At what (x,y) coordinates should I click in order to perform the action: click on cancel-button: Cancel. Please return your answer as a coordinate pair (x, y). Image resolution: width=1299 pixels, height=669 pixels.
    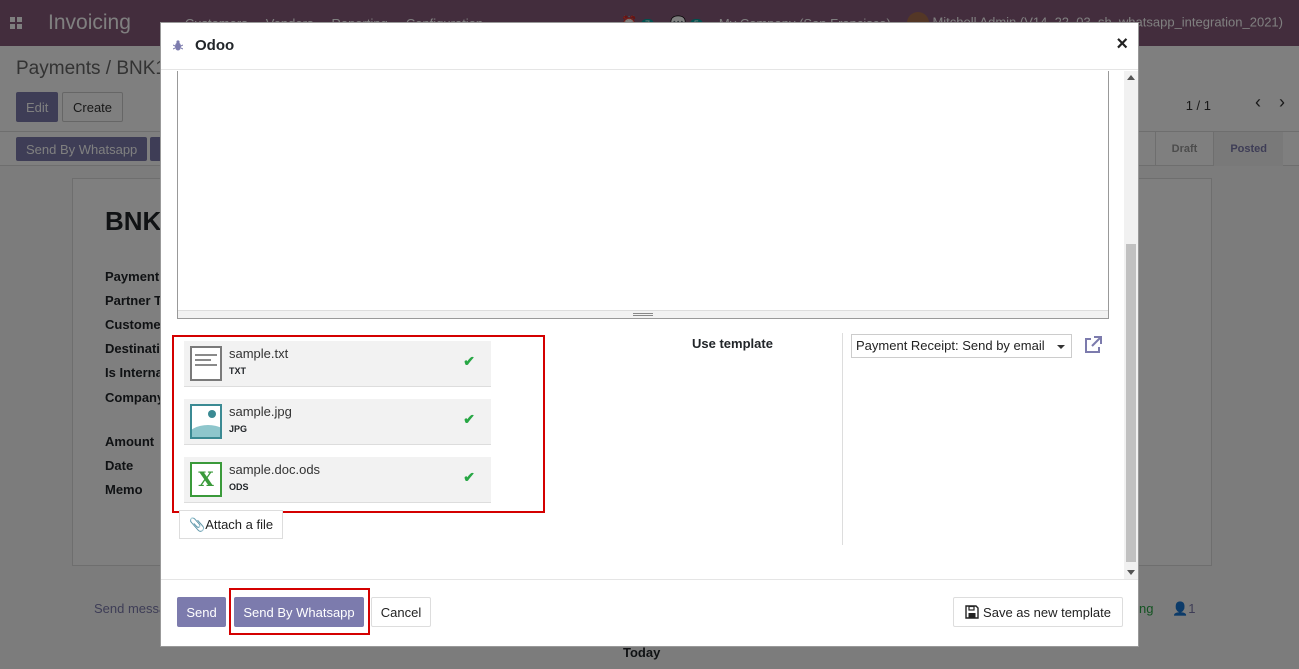
    Looking at the image, I should click on (401, 612).